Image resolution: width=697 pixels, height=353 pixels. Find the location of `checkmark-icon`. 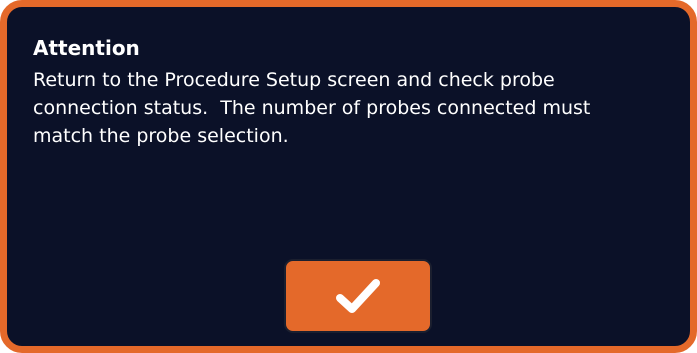

checkmark-icon is located at coordinates (358, 296).